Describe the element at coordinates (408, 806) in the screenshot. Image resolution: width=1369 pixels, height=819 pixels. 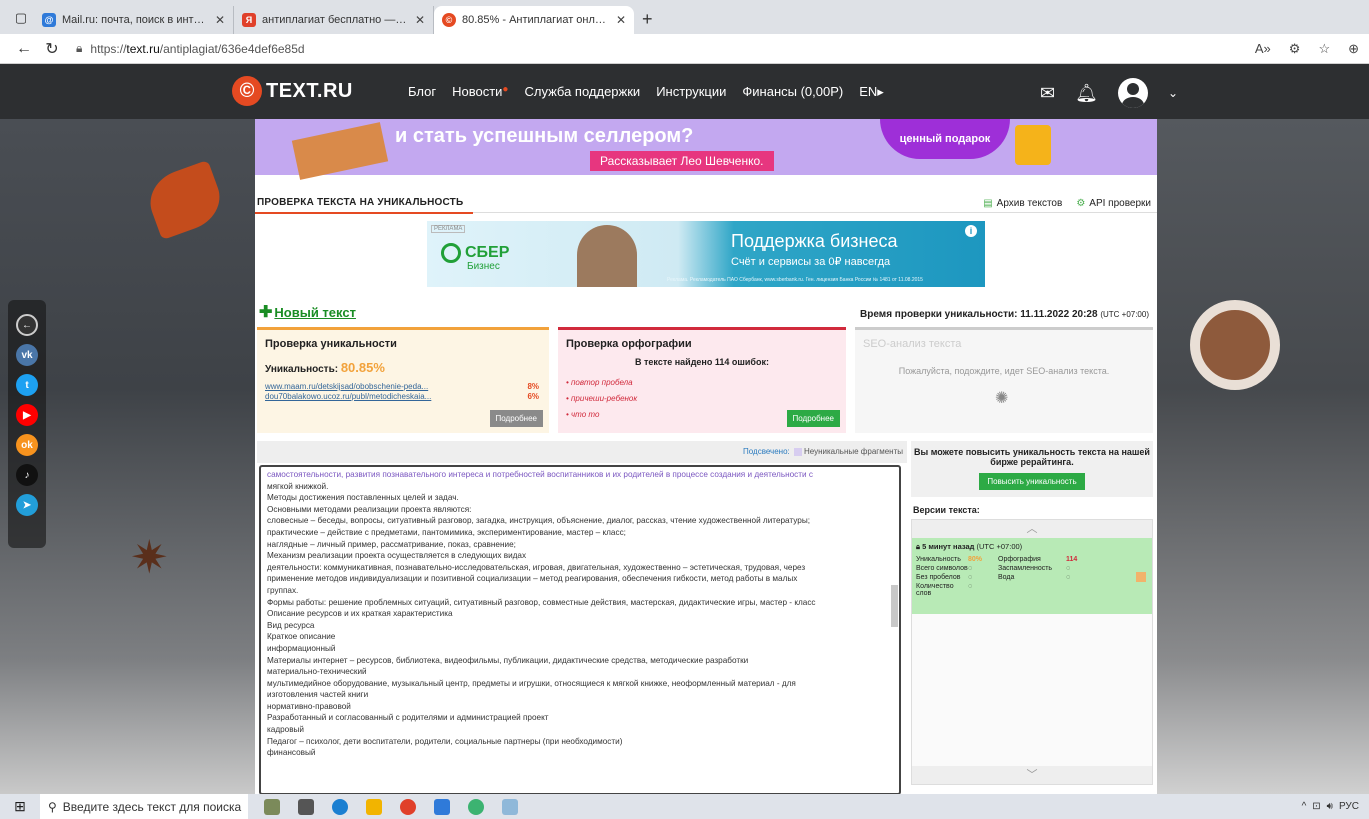
I see `yandex-browser-icon` at that location.